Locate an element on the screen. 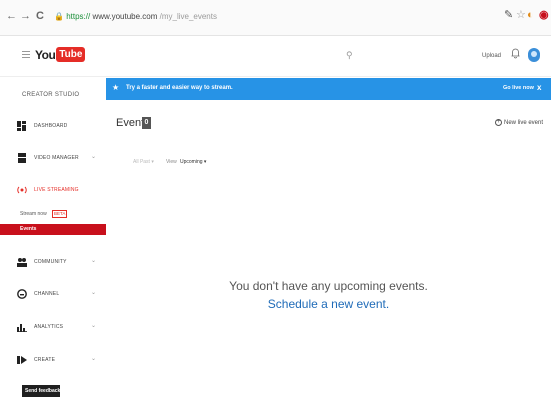 The image size is (551, 400). creator-studio-title: CREATOR STUDIO is located at coordinates (51, 95).